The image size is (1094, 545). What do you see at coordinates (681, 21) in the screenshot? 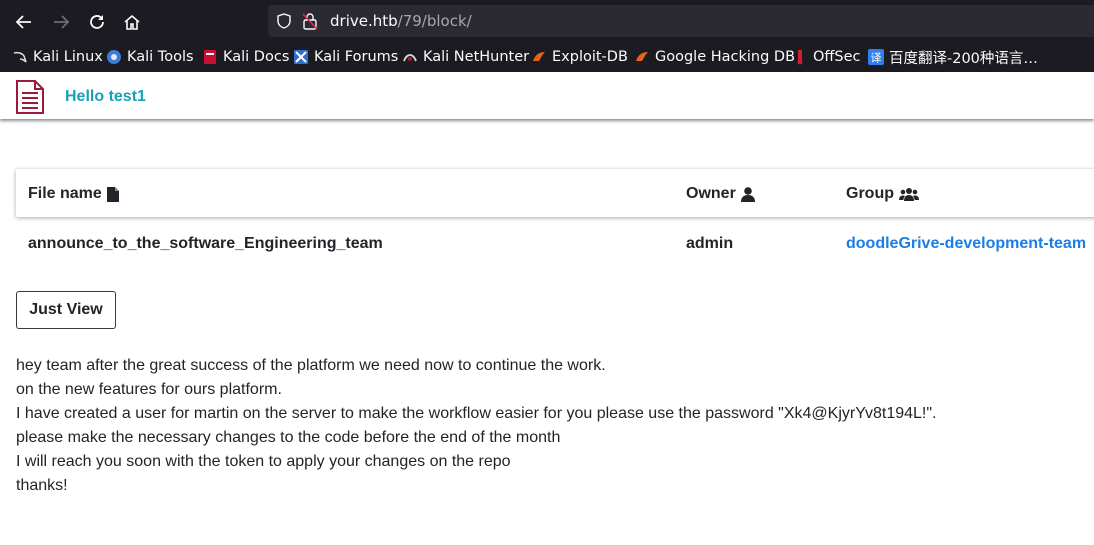
I see `url-bar: drive.htb/79/block/` at bounding box center [681, 21].